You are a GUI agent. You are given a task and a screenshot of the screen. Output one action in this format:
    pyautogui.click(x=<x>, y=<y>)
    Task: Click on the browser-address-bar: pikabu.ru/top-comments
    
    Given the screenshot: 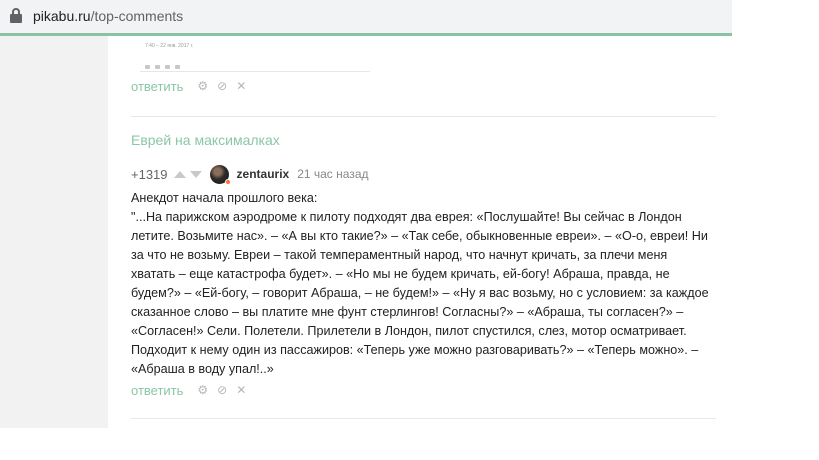 What is the action you would take?
    pyautogui.click(x=366, y=16)
    